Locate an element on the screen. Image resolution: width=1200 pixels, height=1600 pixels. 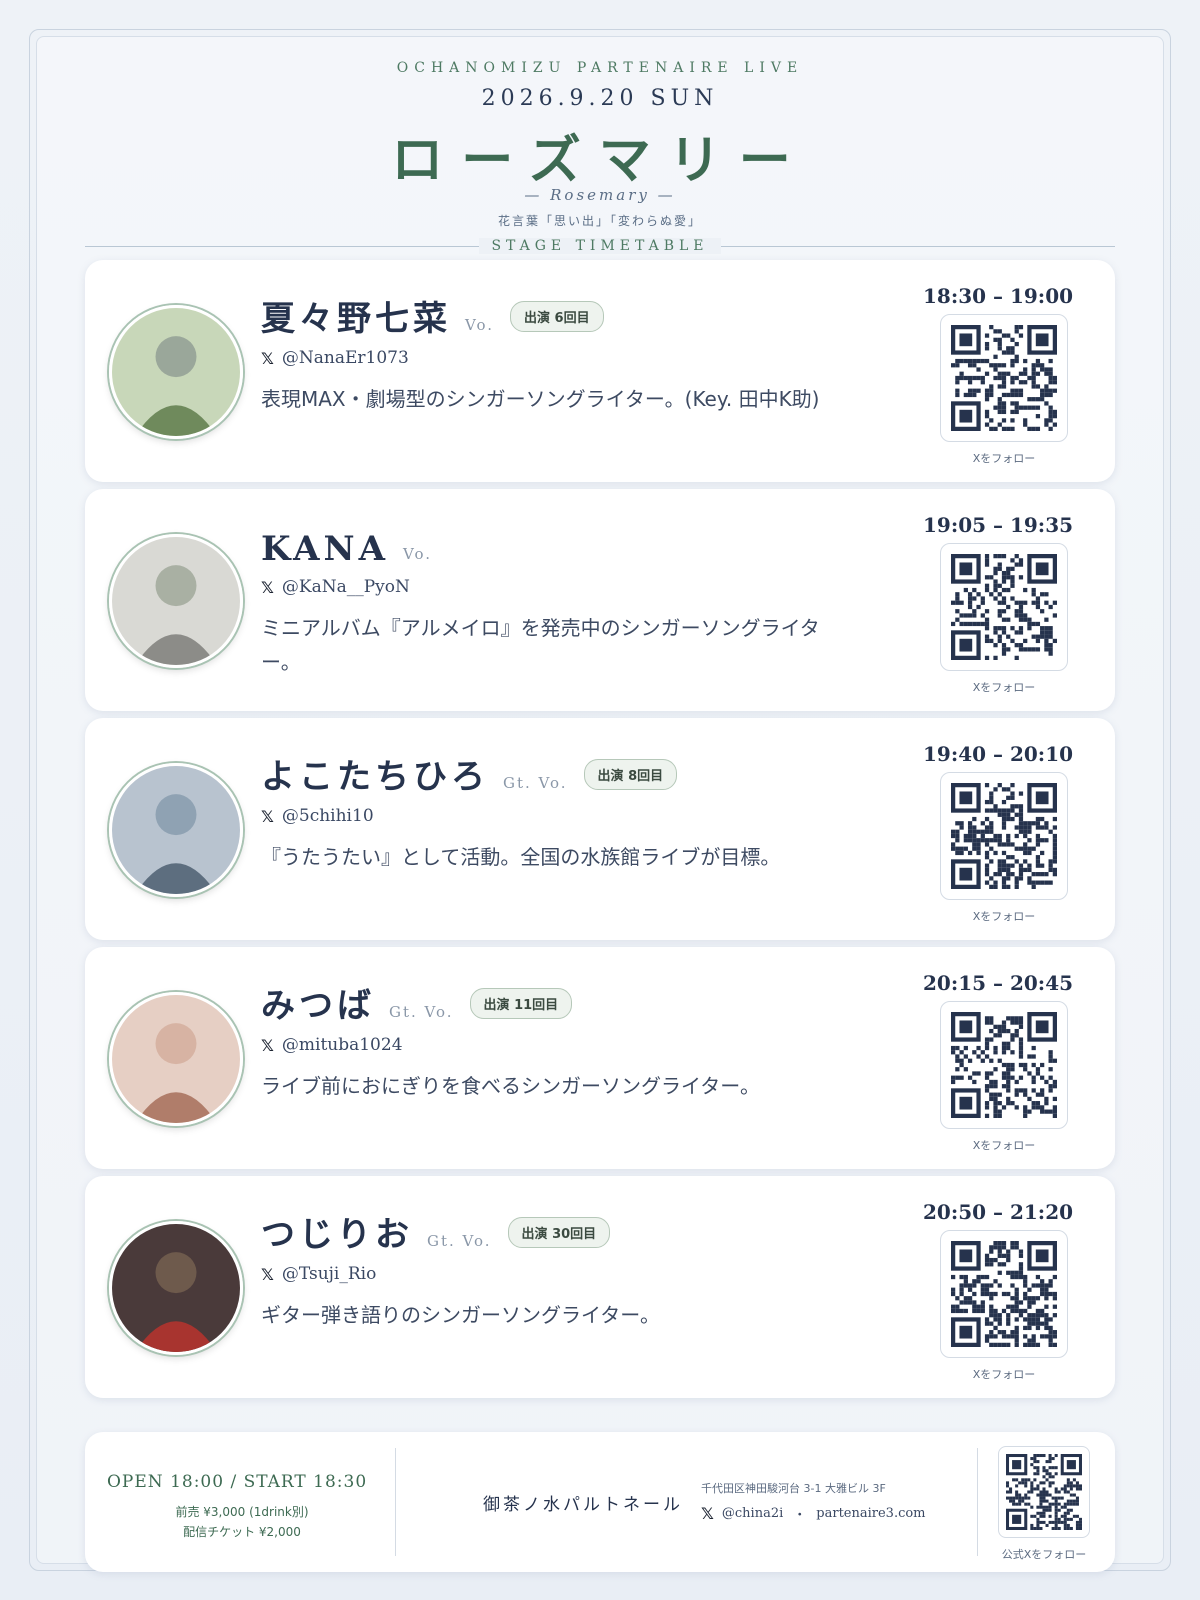
performer-x-link: 𝕏 @KaNa__PyoN is located at coordinates (335, 587).